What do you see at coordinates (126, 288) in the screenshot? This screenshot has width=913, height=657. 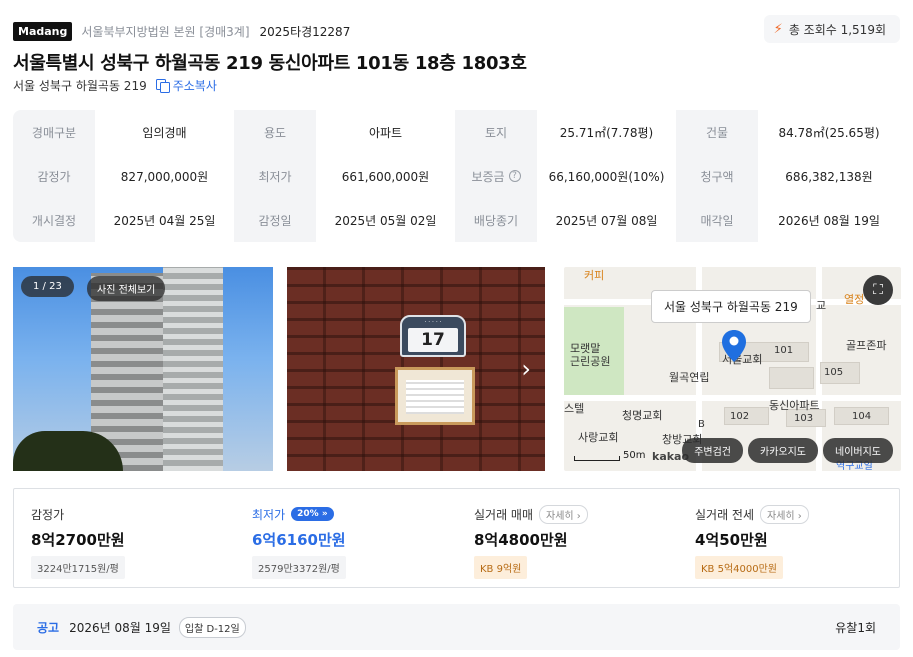 I see `view-all-photos-button: 사진 전체보기` at bounding box center [126, 288].